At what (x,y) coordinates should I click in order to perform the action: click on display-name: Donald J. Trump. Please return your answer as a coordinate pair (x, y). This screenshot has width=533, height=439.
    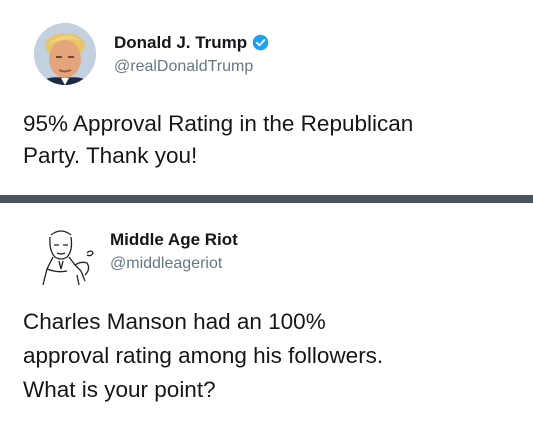
    Looking at the image, I should click on (191, 44).